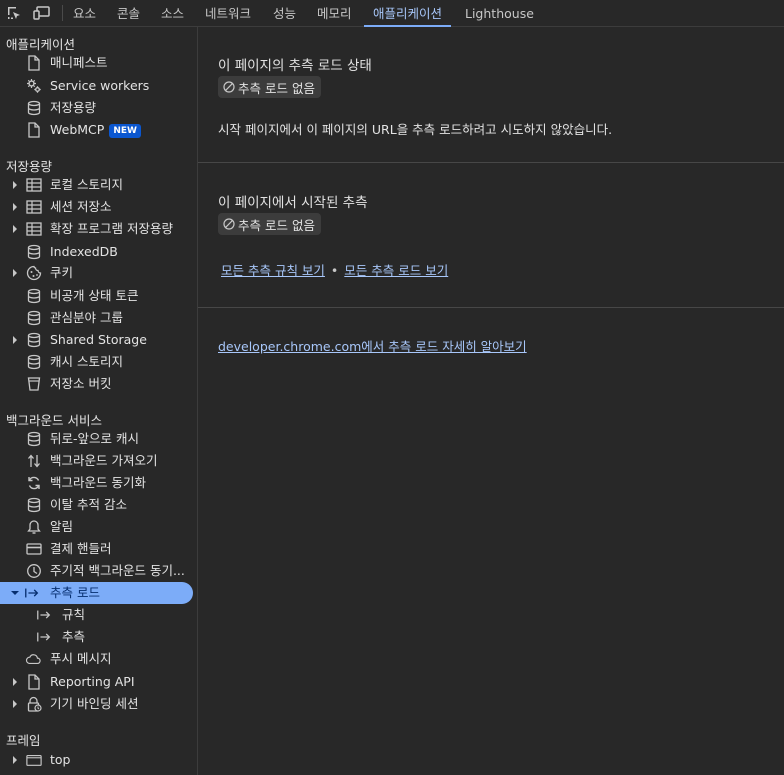  What do you see at coordinates (34, 760) in the screenshot?
I see `frame-icon` at bounding box center [34, 760].